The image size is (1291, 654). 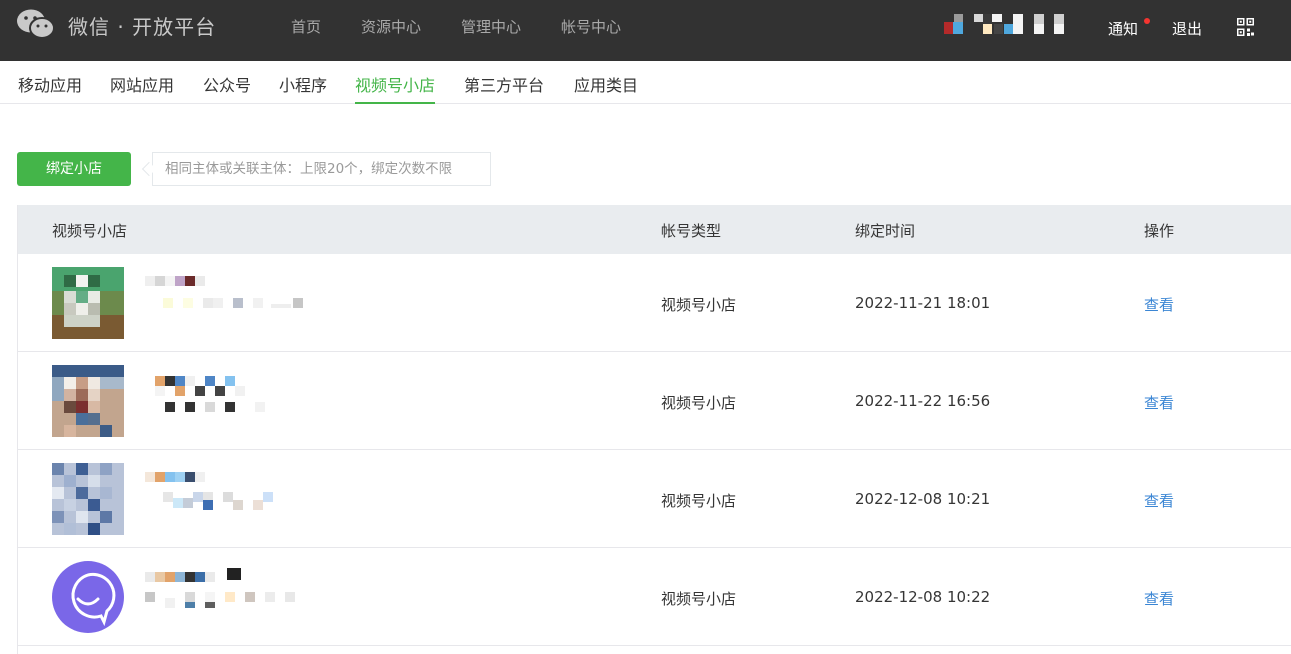 I want to click on bind-time: 2022-11-21 18:01, so click(x=923, y=303).